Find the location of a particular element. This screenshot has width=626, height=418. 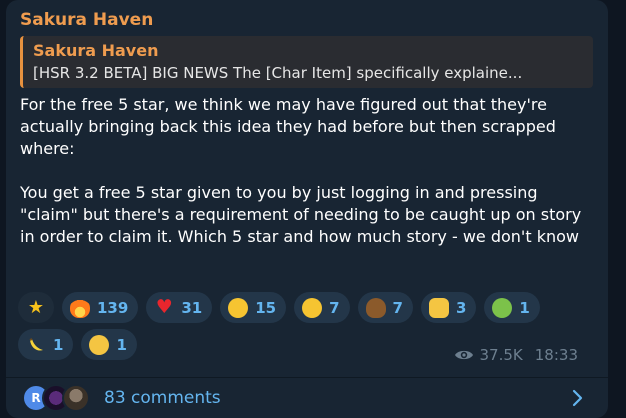

crying-face-icon is located at coordinates (99, 344).